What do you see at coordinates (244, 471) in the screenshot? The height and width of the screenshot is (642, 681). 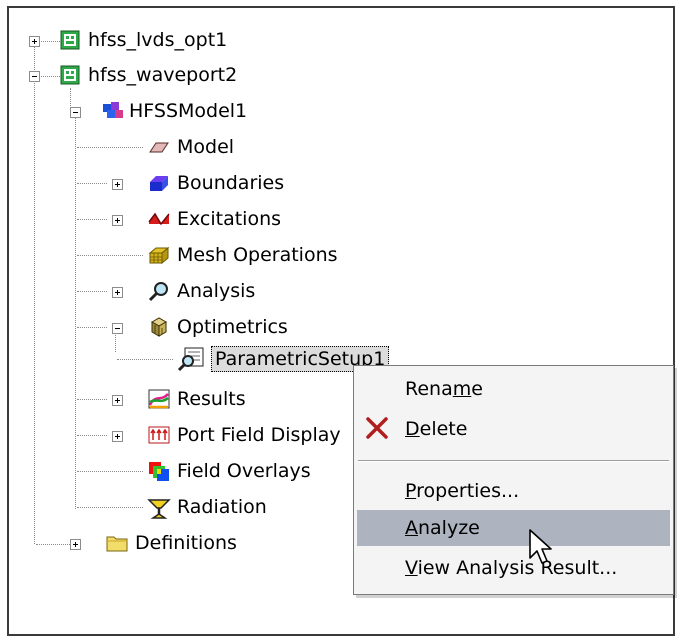 I see `tree-item-label: Field Overlays` at bounding box center [244, 471].